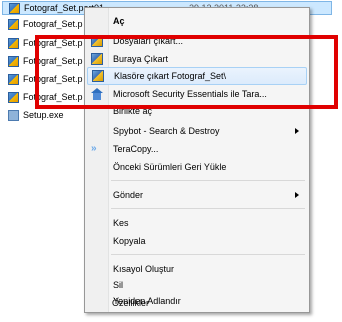  What do you see at coordinates (197, 195) in the screenshot?
I see `menu-item-send-to: Gönder` at bounding box center [197, 195].